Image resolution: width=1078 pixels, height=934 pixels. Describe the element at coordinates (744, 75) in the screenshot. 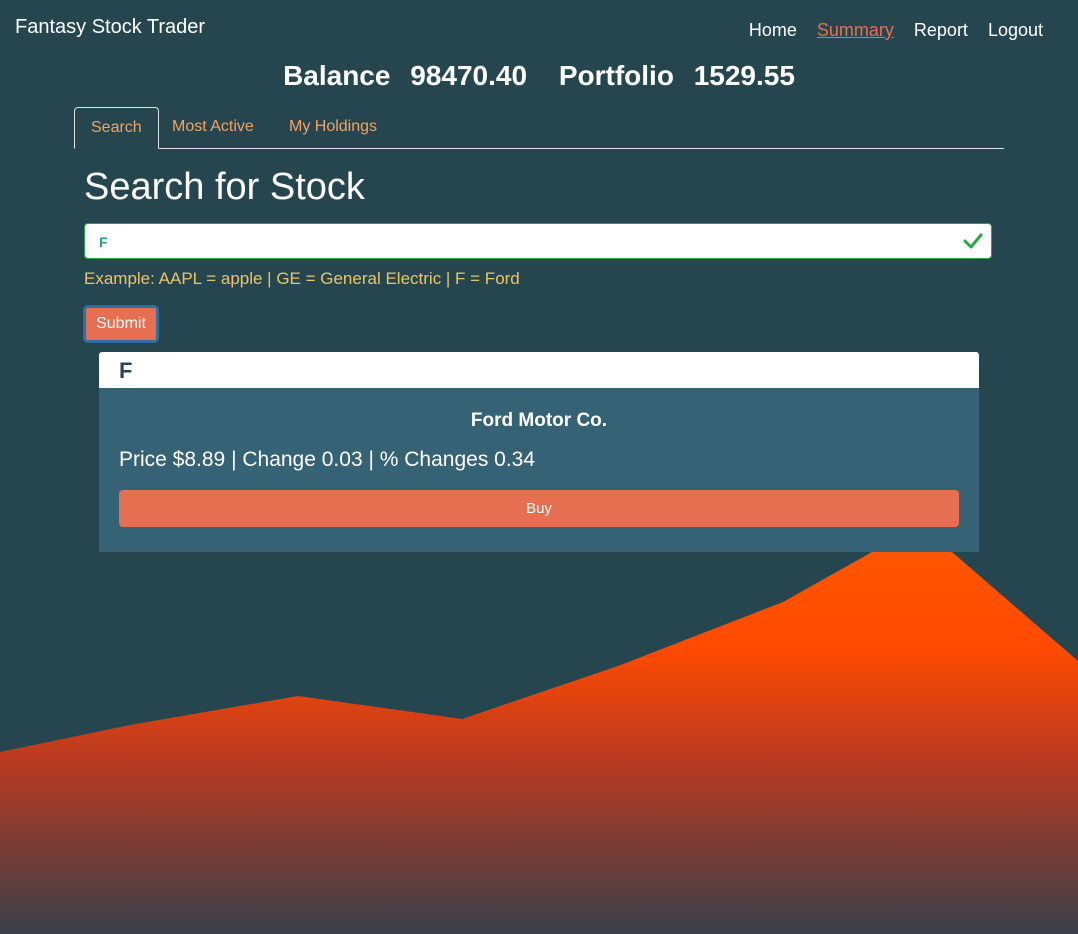

I see `portfolio-value: 1529.55` at that location.